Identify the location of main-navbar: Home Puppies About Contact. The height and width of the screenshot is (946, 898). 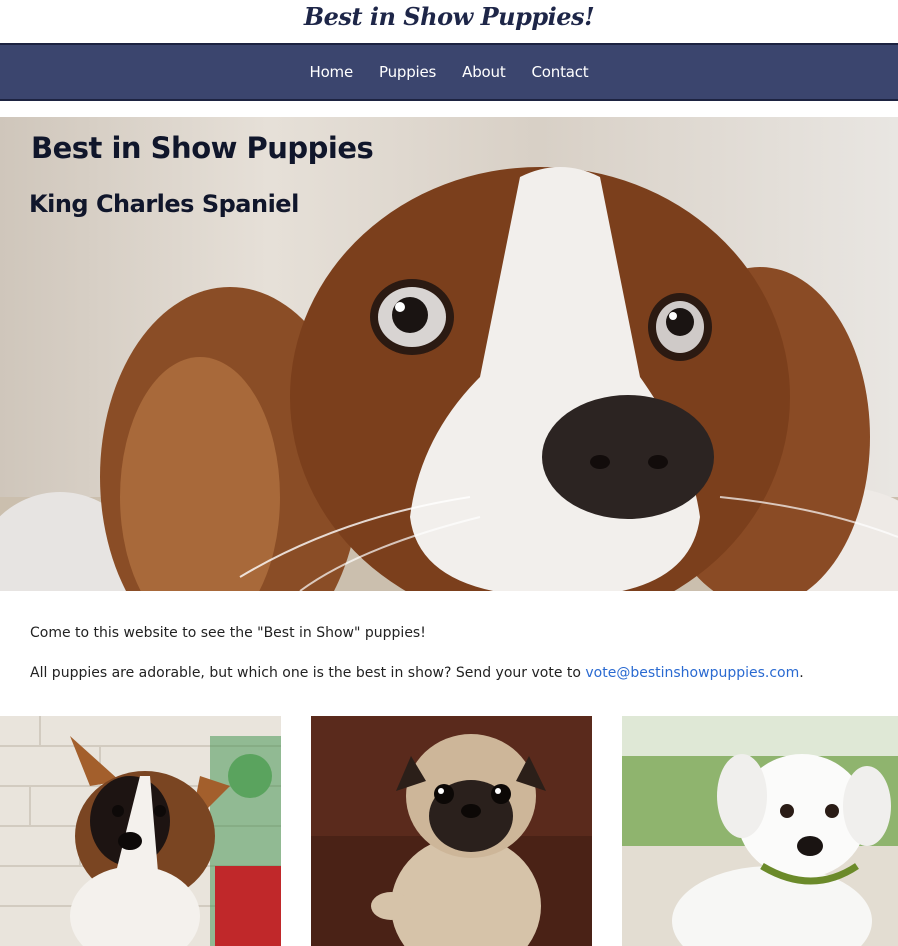
(449, 72).